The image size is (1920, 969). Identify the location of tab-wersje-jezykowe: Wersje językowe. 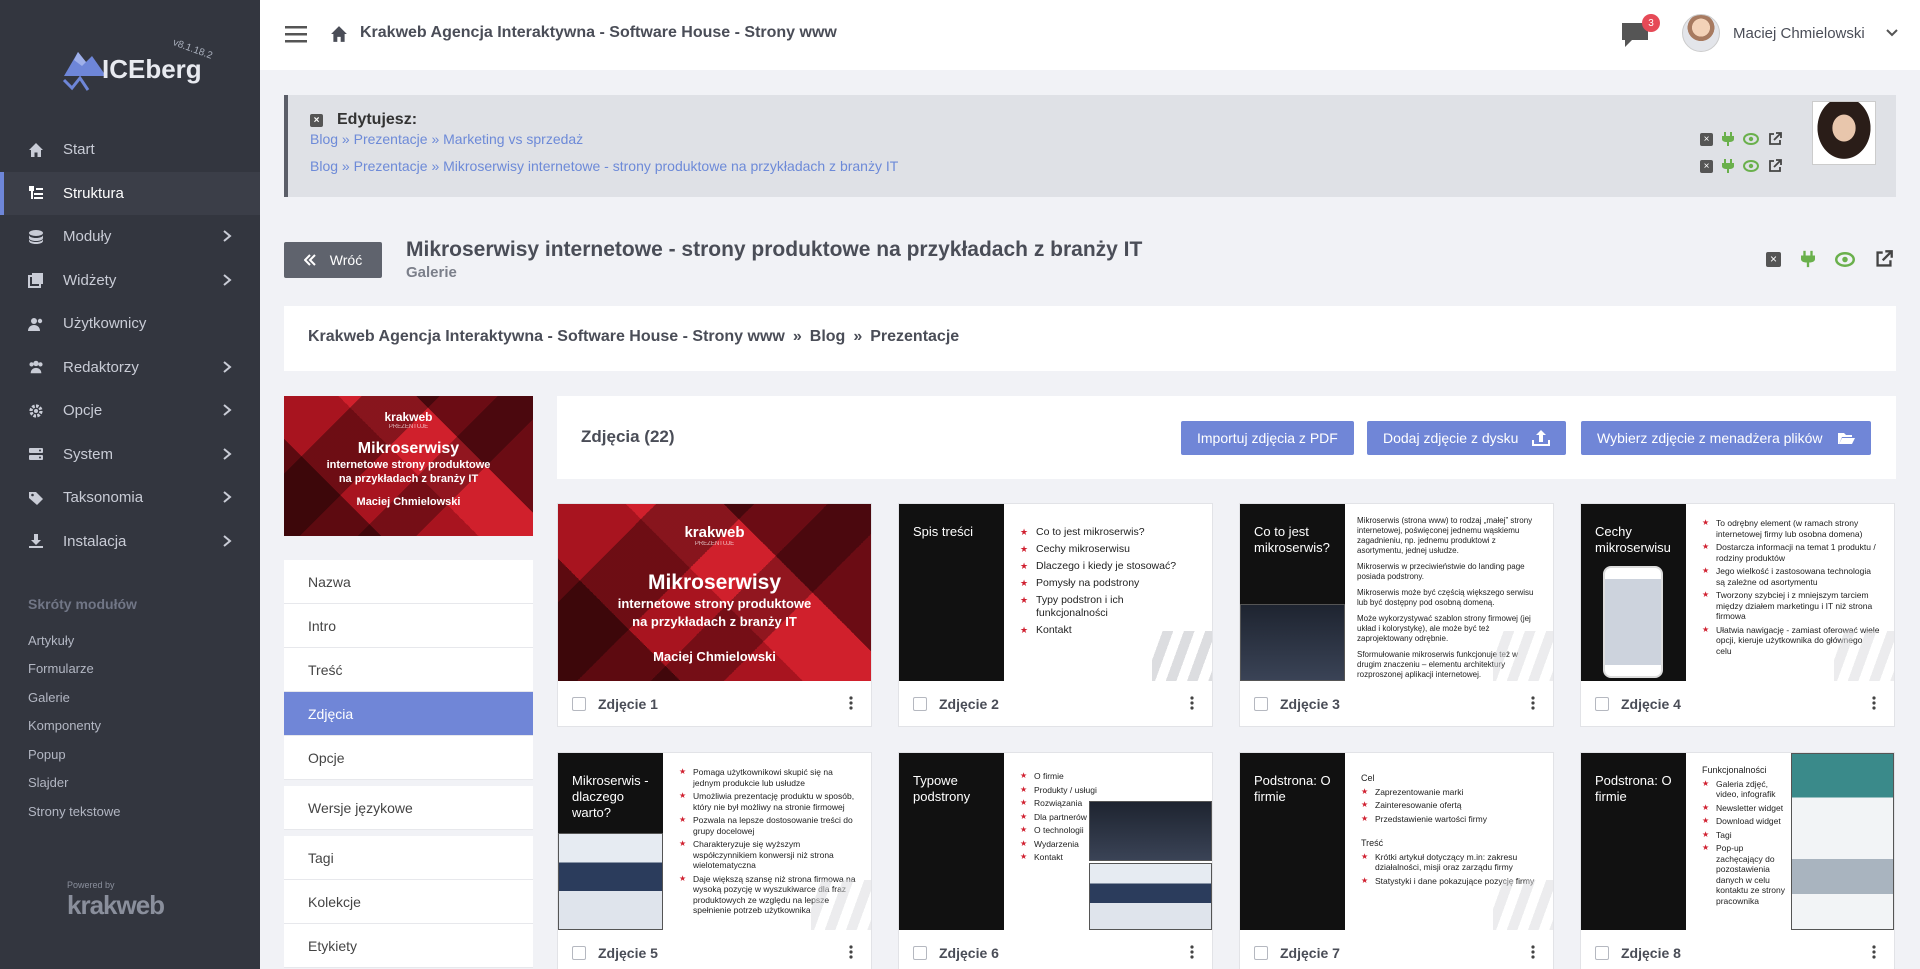
(408, 808).